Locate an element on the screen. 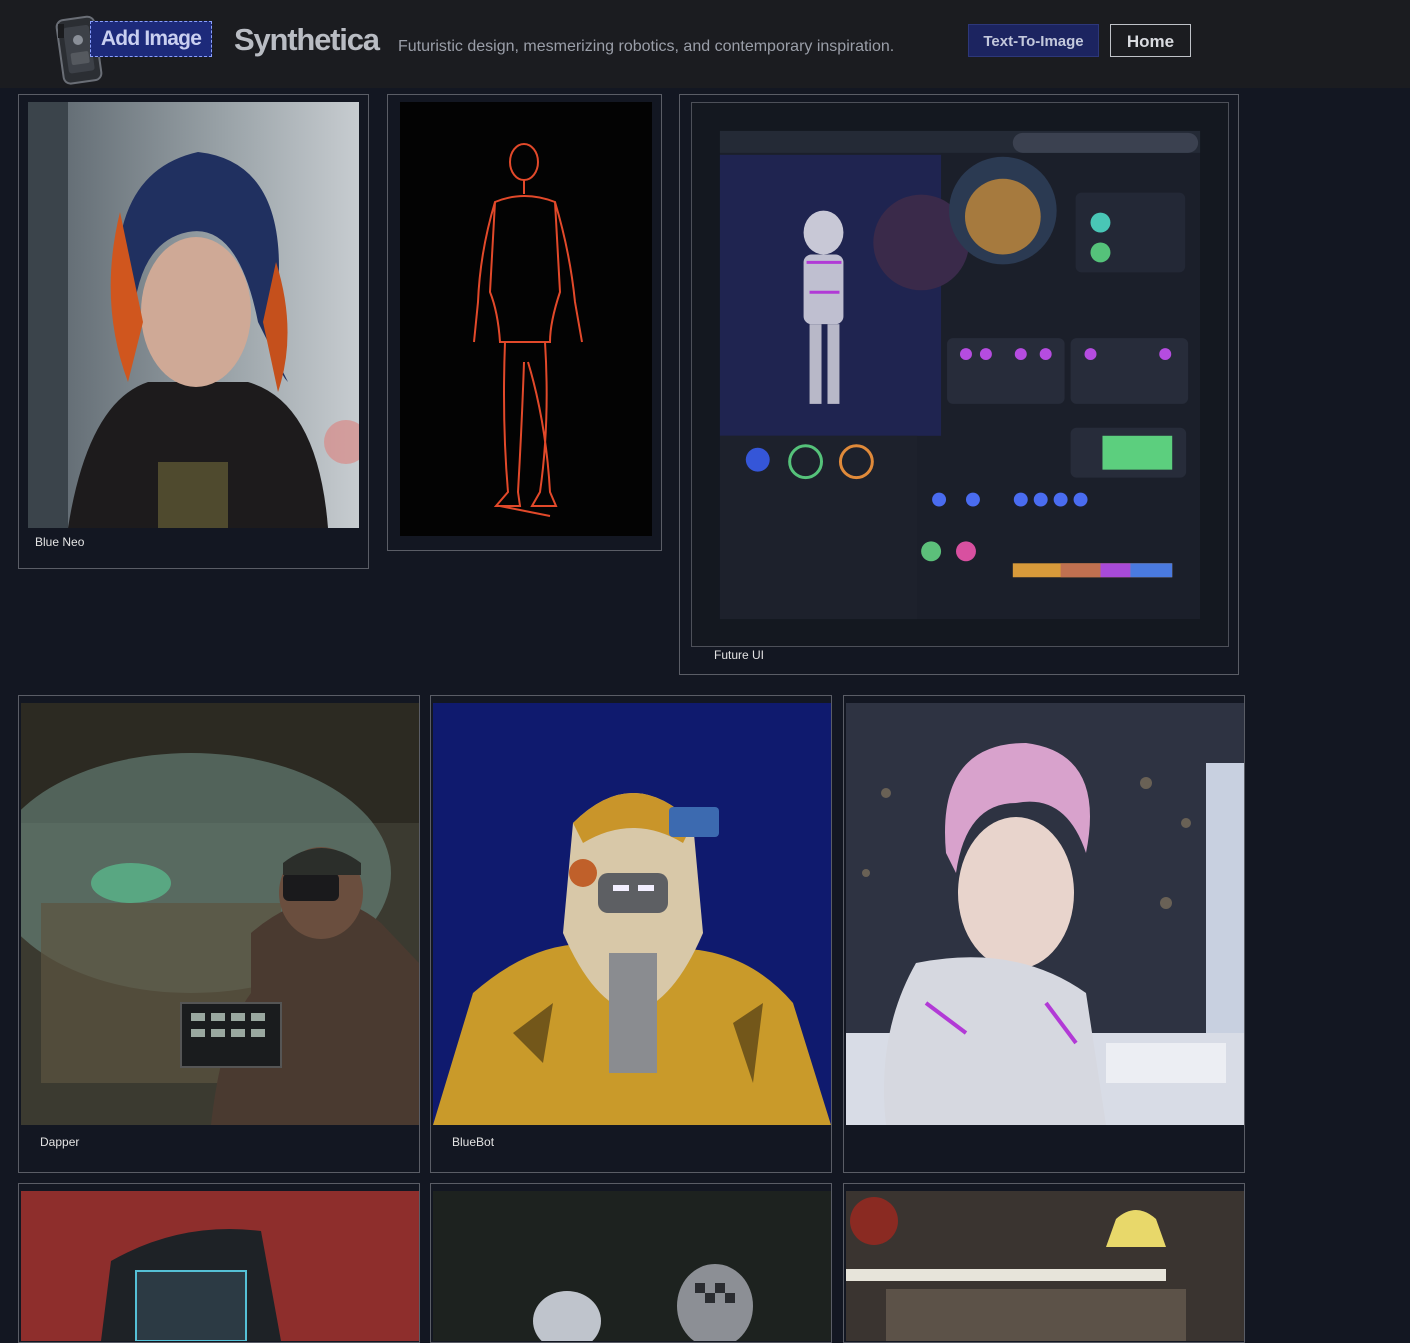 The height and width of the screenshot is (1343, 1410). add-image-button: Add Image is located at coordinates (151, 39).